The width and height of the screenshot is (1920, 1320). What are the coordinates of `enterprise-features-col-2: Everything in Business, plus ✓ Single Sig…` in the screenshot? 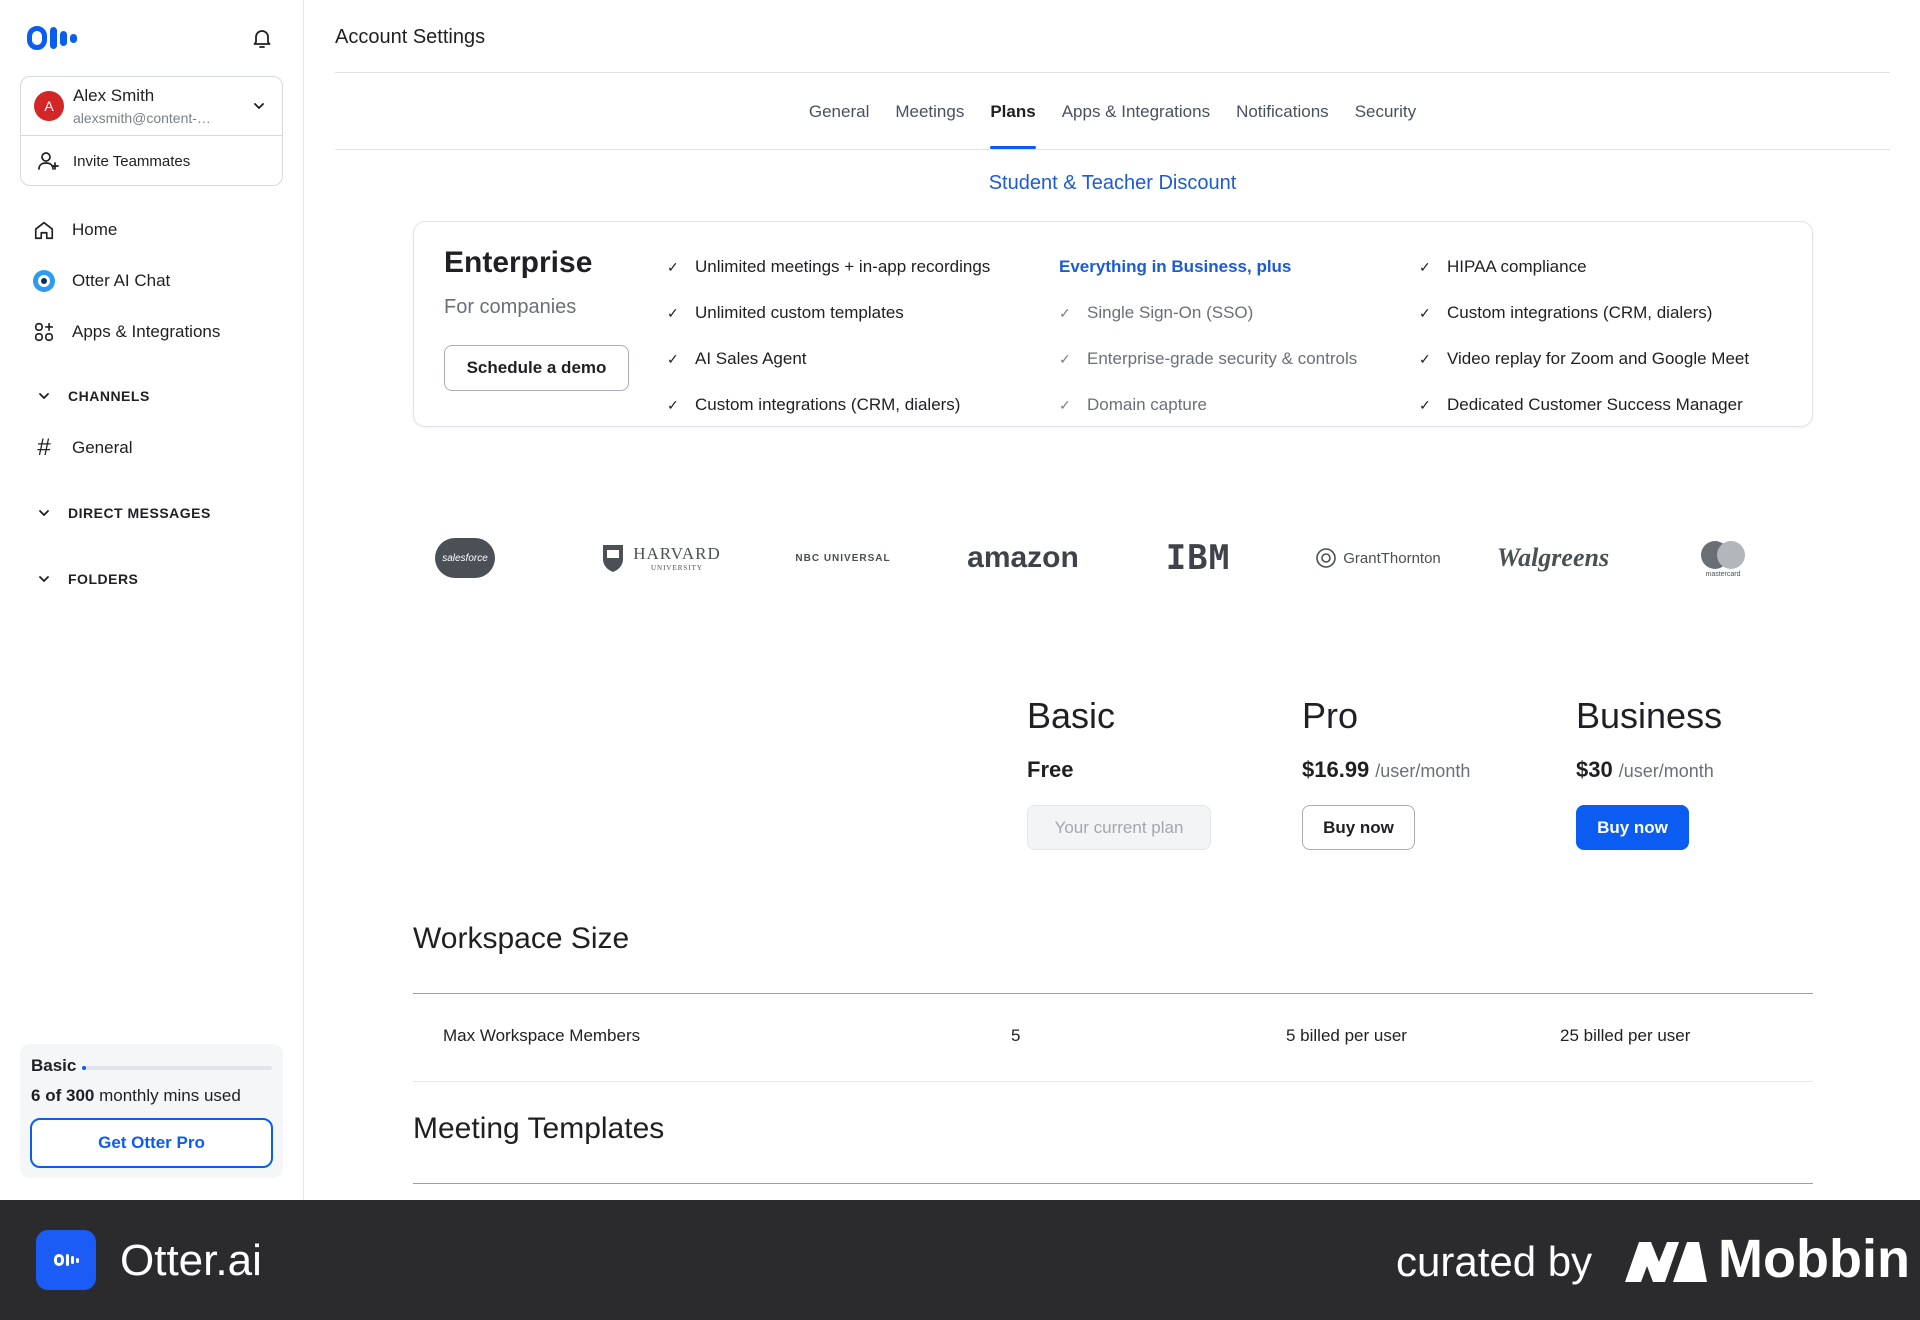 It's located at (1208, 336).